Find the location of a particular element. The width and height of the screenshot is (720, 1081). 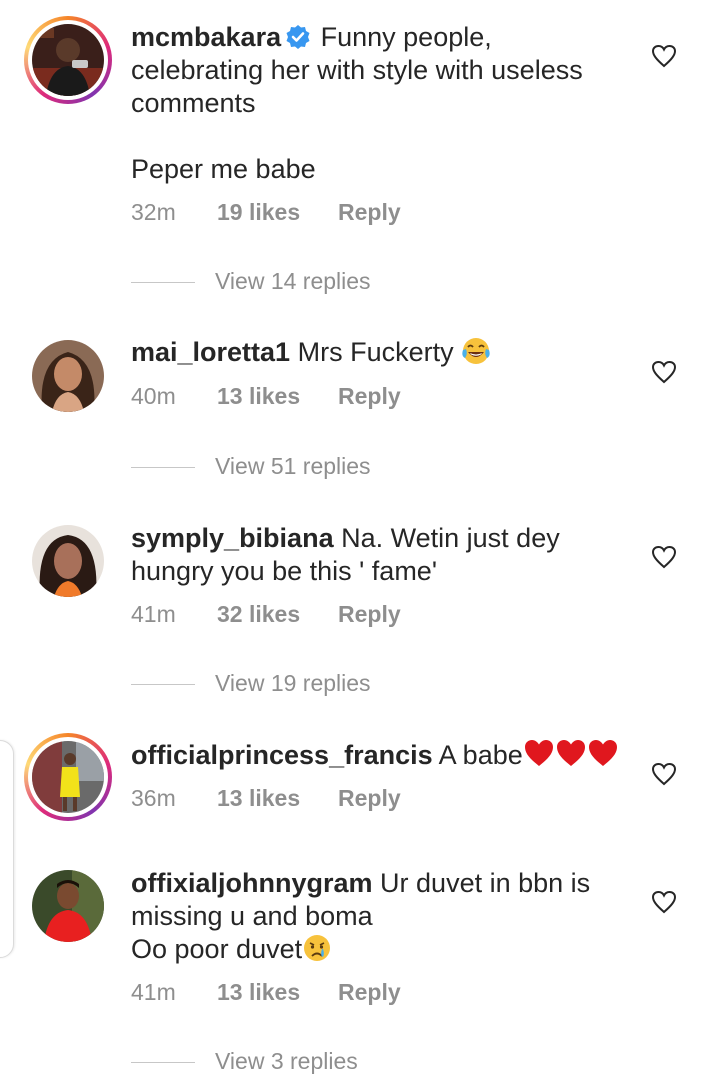

comment-text: celebrating her with style with useless is located at coordinates (357, 70).